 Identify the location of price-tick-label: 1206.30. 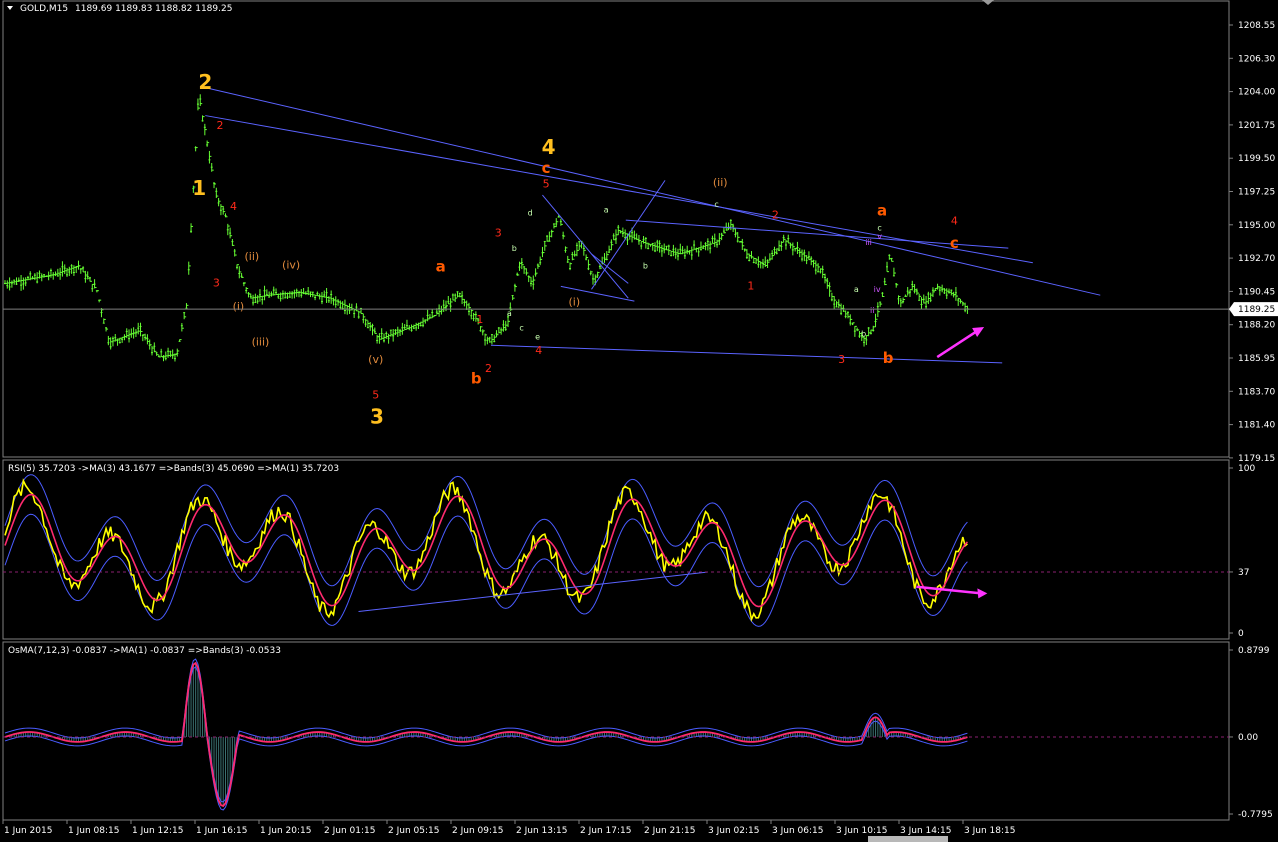
(1256, 59).